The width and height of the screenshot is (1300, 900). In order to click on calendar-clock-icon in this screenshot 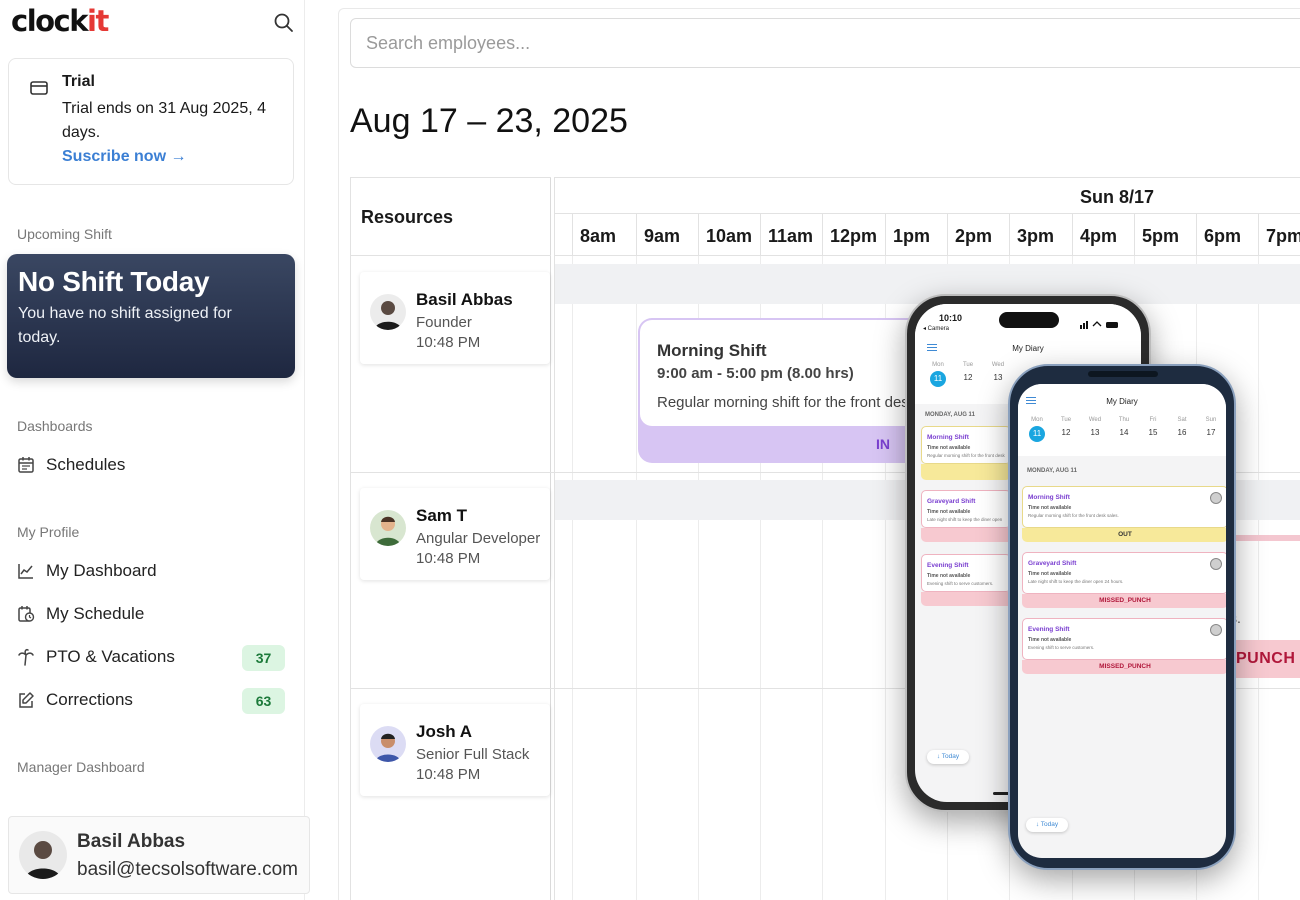, I will do `click(27, 615)`.